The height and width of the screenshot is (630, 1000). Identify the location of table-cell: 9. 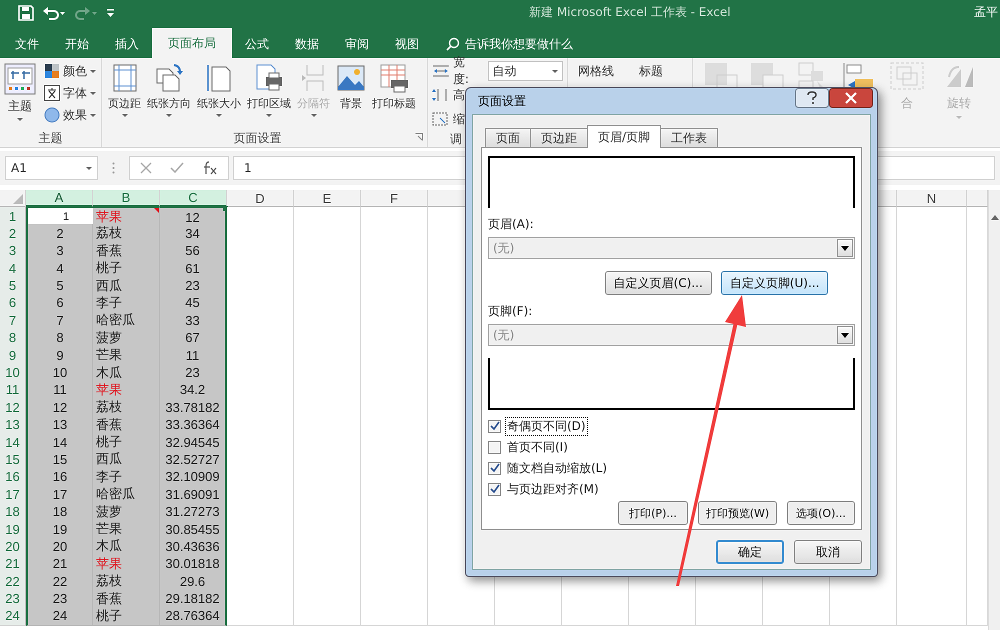
(59, 356).